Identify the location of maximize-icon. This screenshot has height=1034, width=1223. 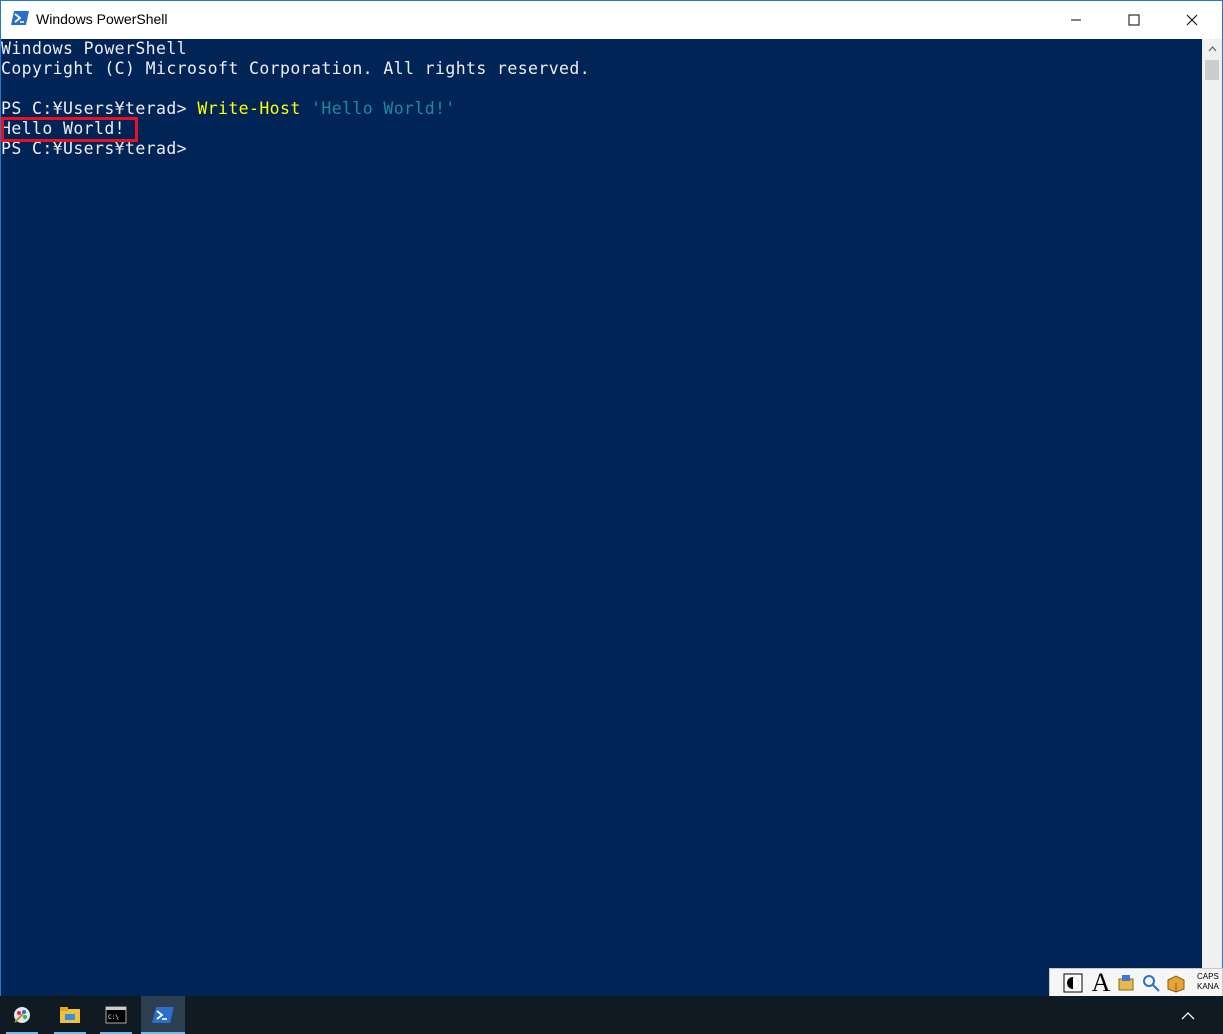
(1134, 20).